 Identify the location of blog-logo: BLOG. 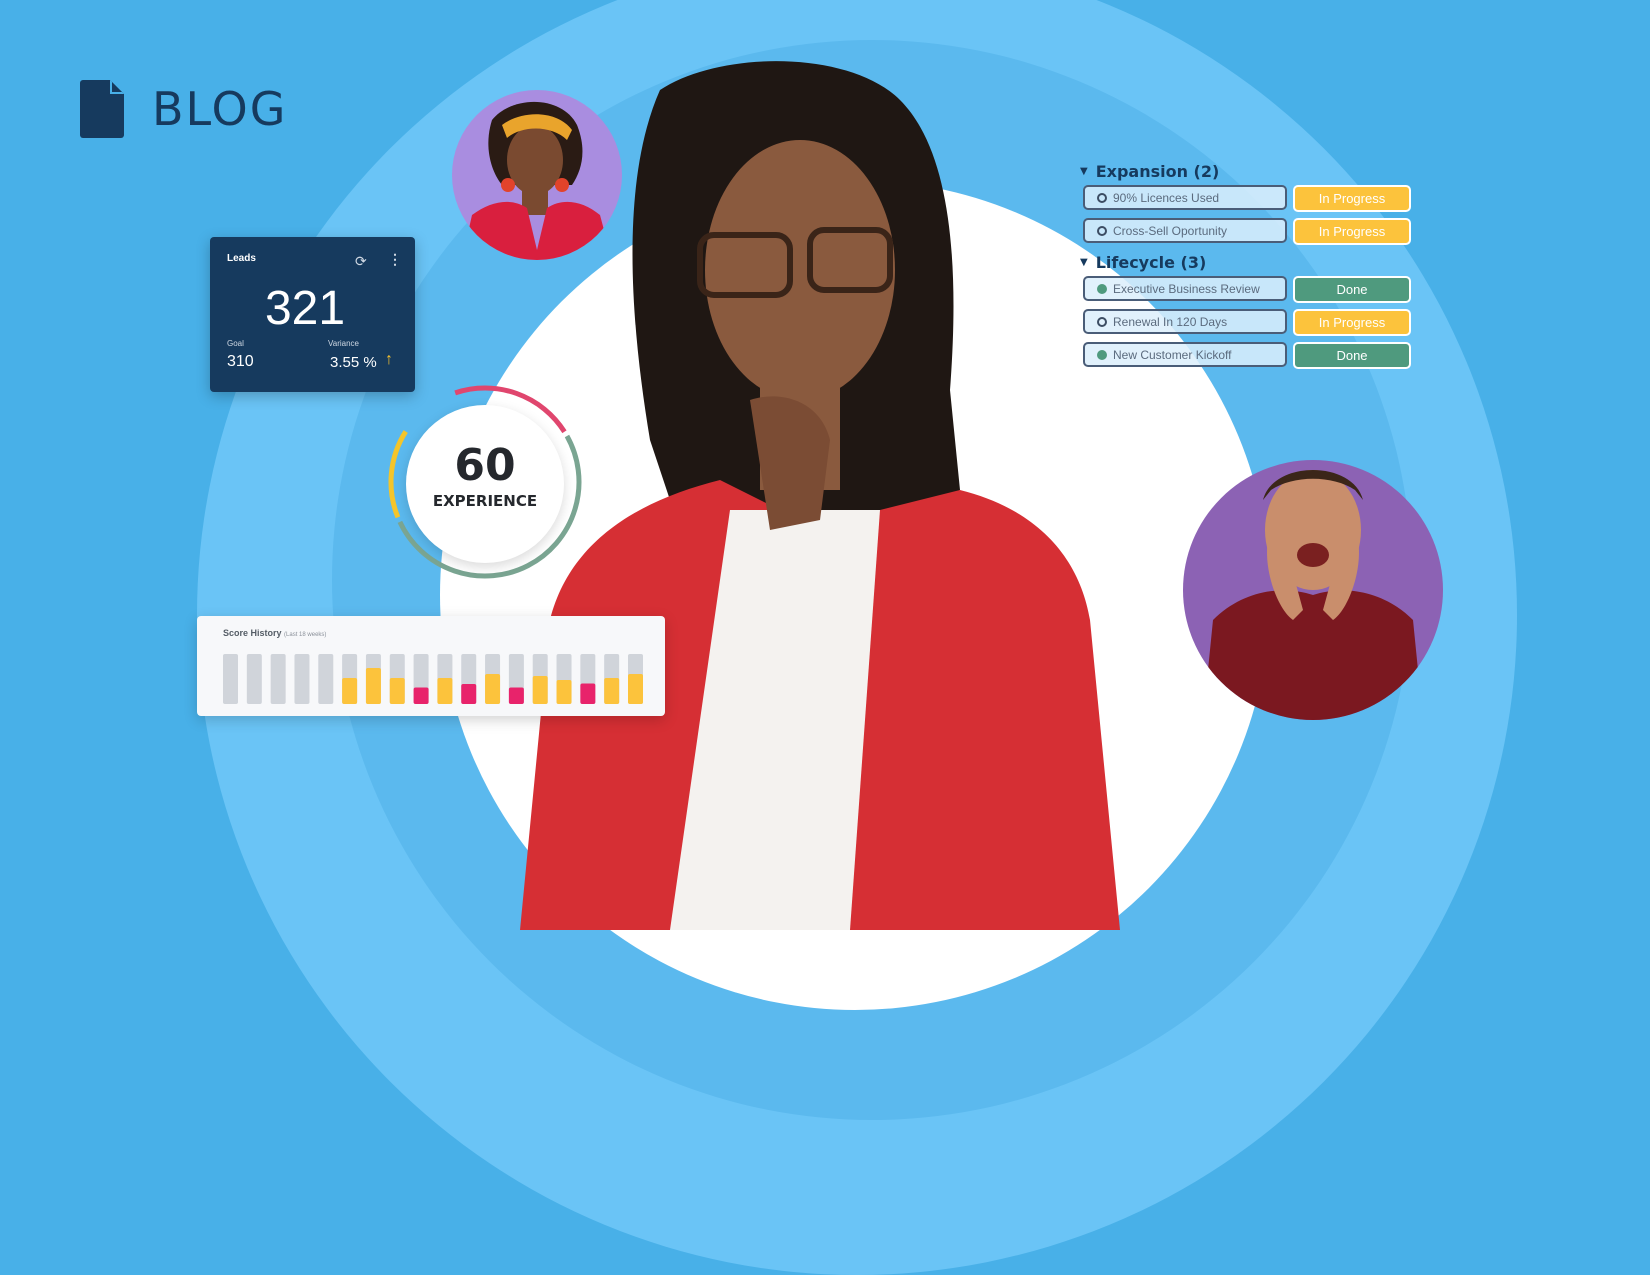
(183, 109).